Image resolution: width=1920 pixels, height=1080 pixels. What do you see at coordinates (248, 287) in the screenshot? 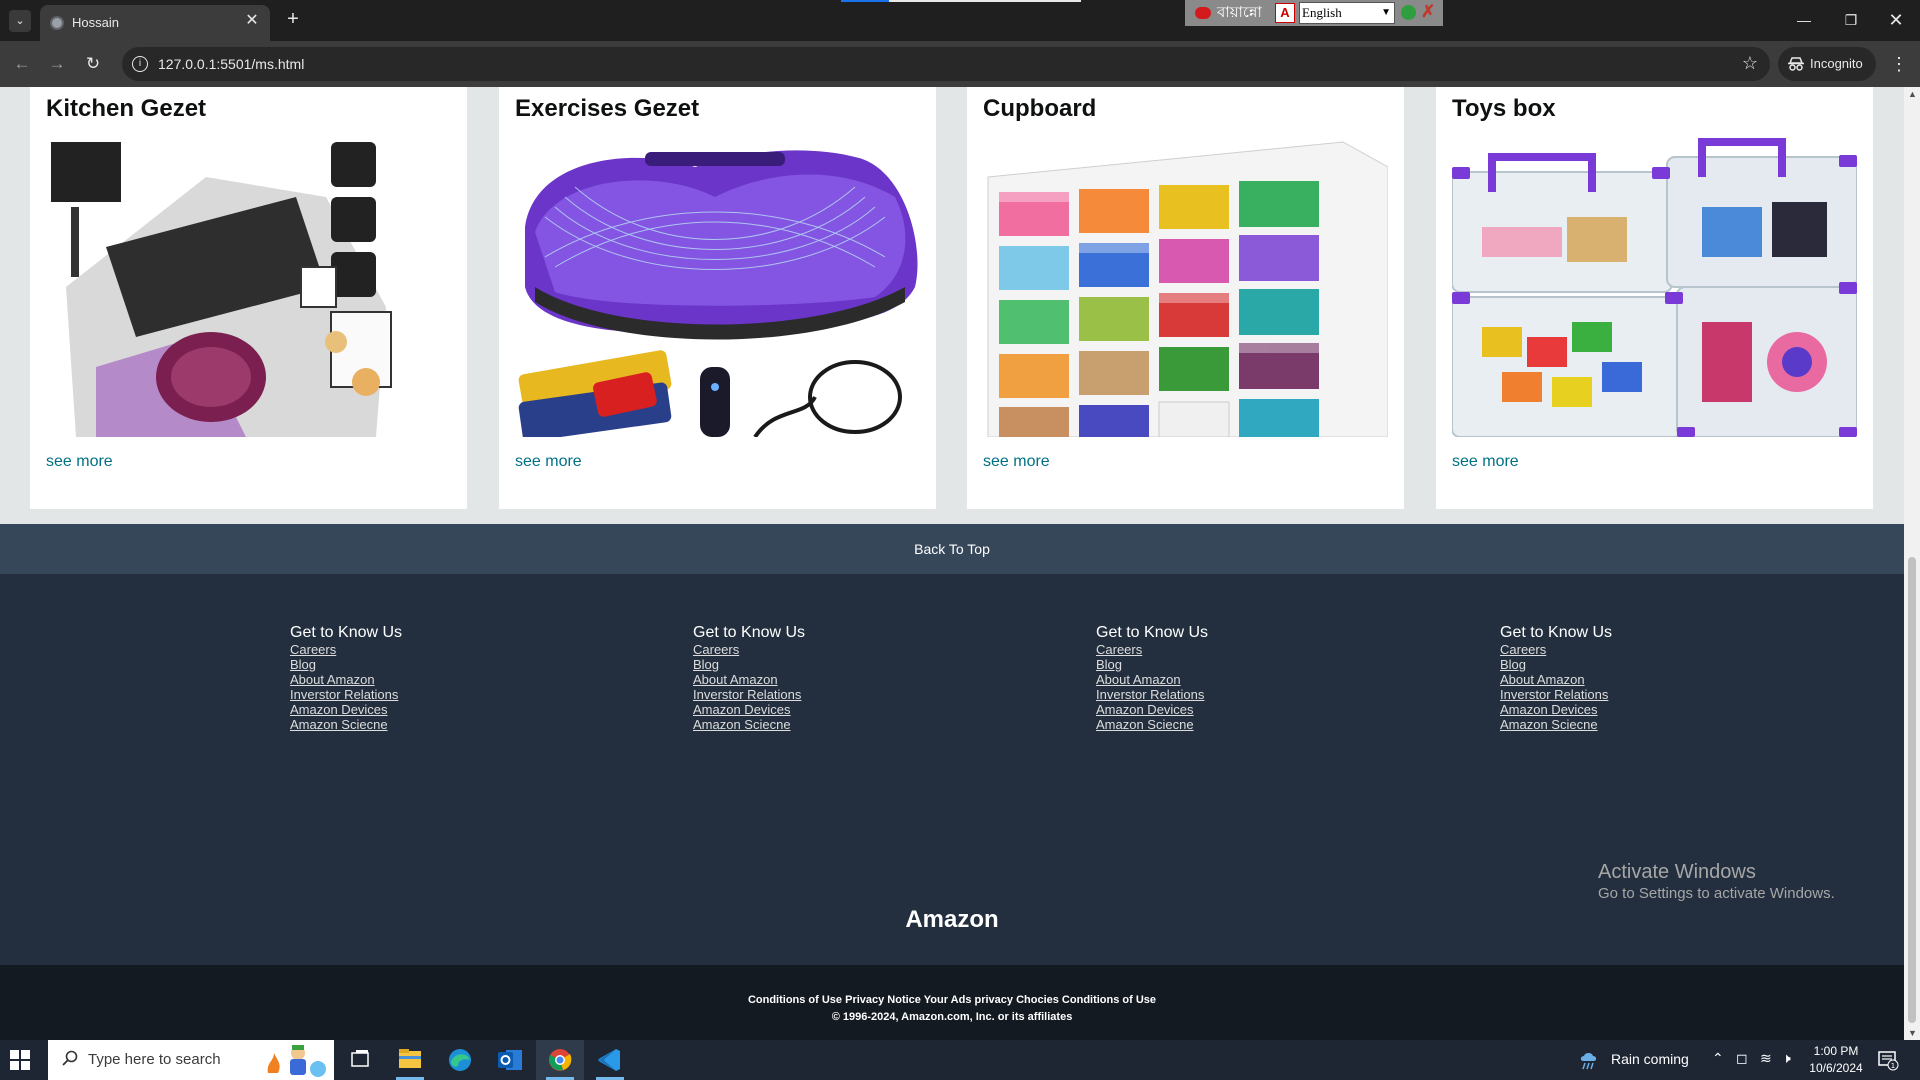
I see `kitchen-gadget-image` at bounding box center [248, 287].